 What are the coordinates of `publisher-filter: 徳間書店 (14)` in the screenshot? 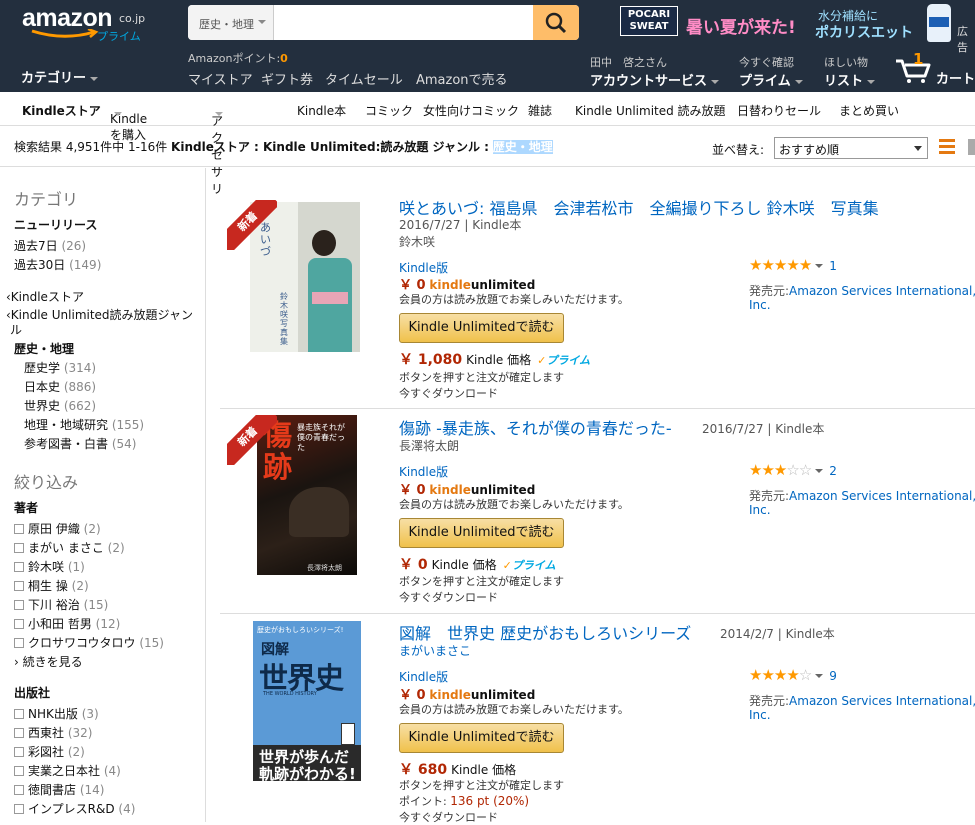 It's located at (59, 789).